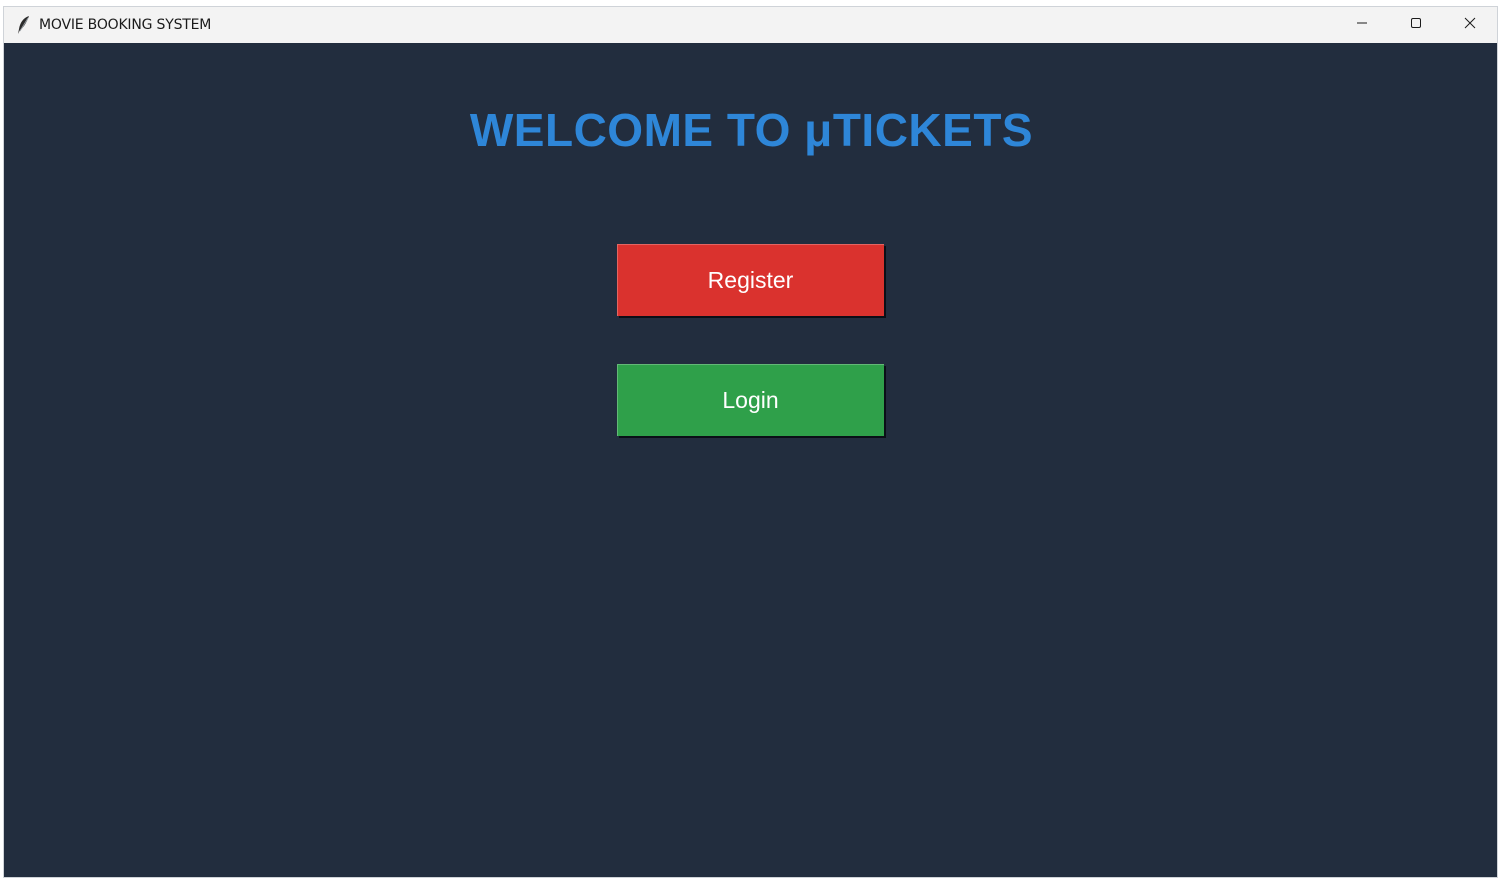 This screenshot has width=1500, height=880. Describe the element at coordinates (751, 130) in the screenshot. I see `welcome-heading: WELCOME TO μTICKETS` at that location.